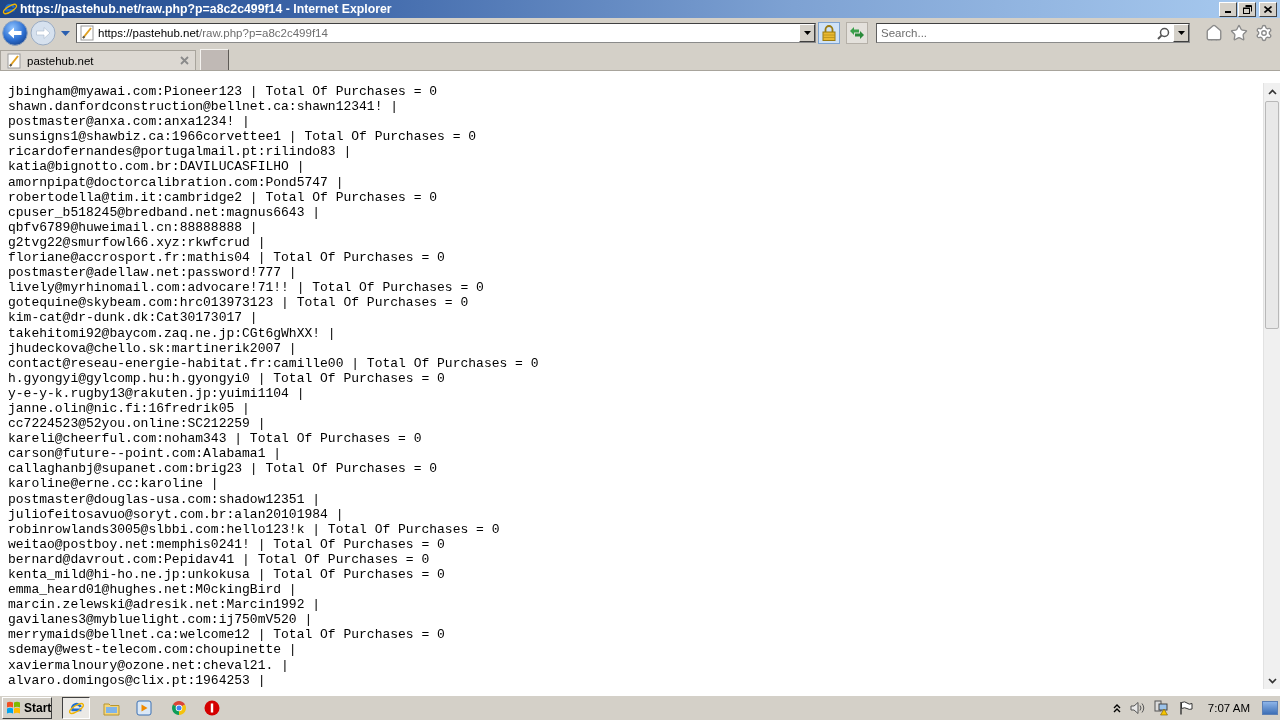 This screenshot has width=1280, height=720. I want to click on settings-icon, so click(1264, 33).